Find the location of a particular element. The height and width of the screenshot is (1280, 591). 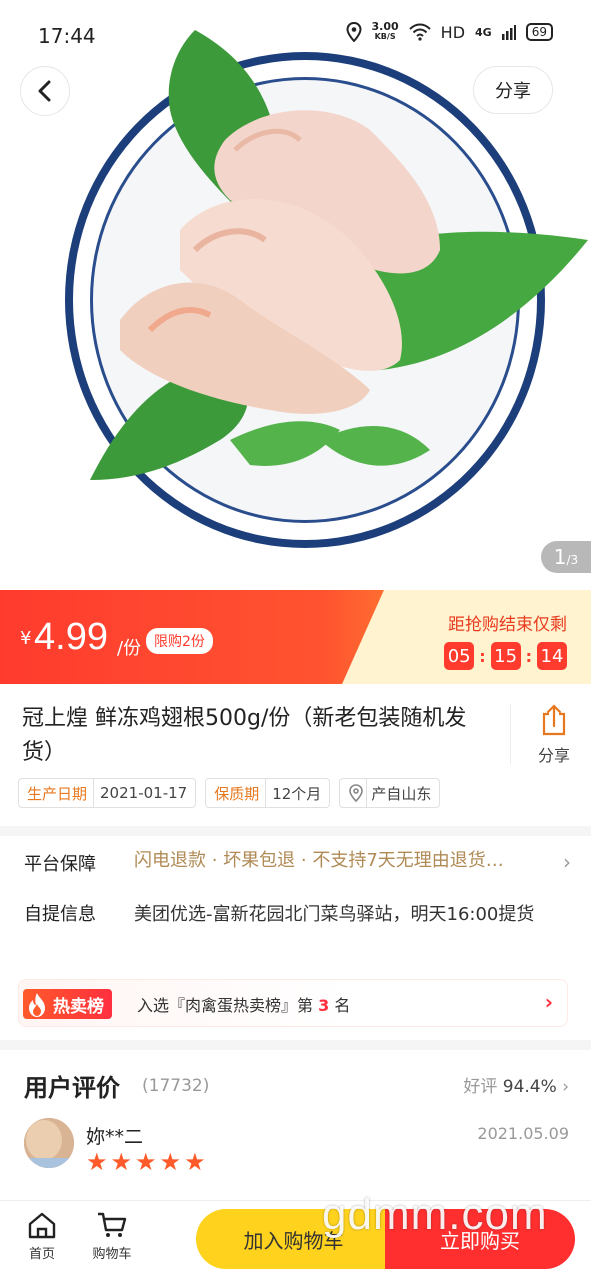

status-icons: 3.00 KB/S HD 4G 69 is located at coordinates (449, 31).